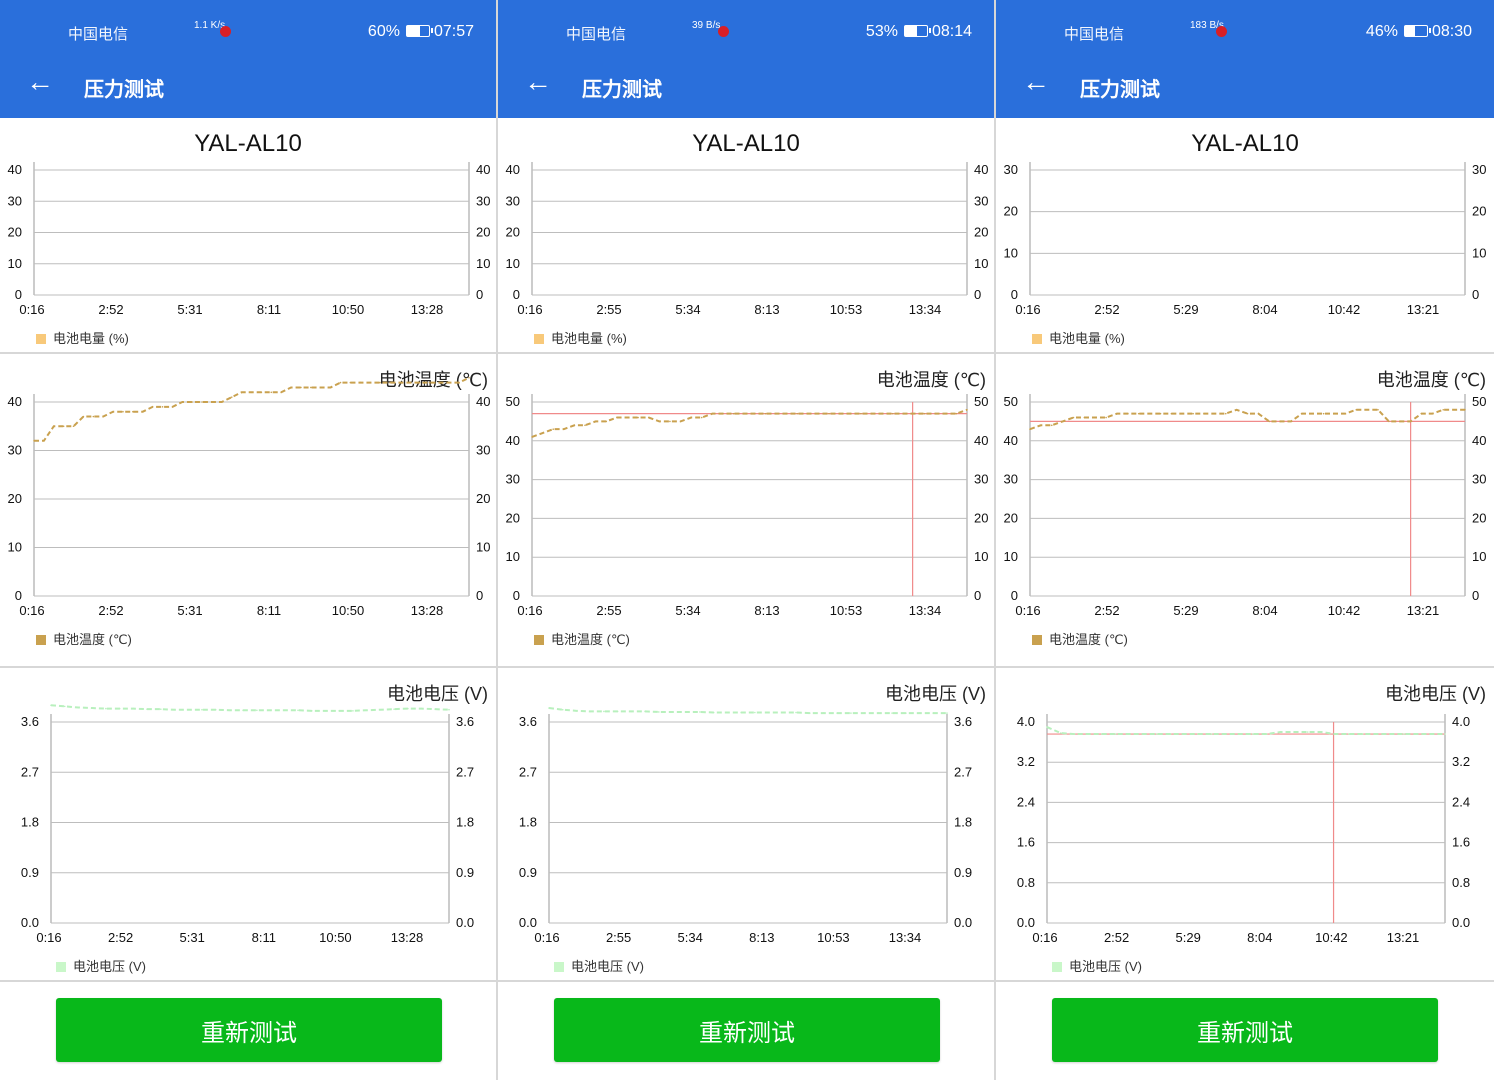  Describe the element at coordinates (528, 822) in the screenshot. I see `left-tick-label: 1.8` at that location.